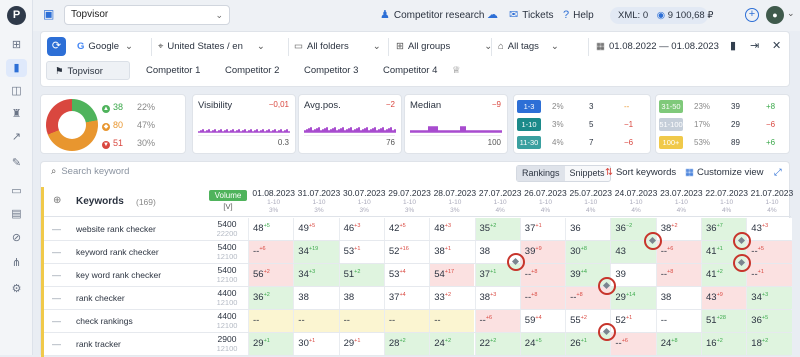 The width and height of the screenshot is (800, 357). What do you see at coordinates (452, 275) in the screenshot?
I see `position-cell: 54+17` at bounding box center [452, 275].